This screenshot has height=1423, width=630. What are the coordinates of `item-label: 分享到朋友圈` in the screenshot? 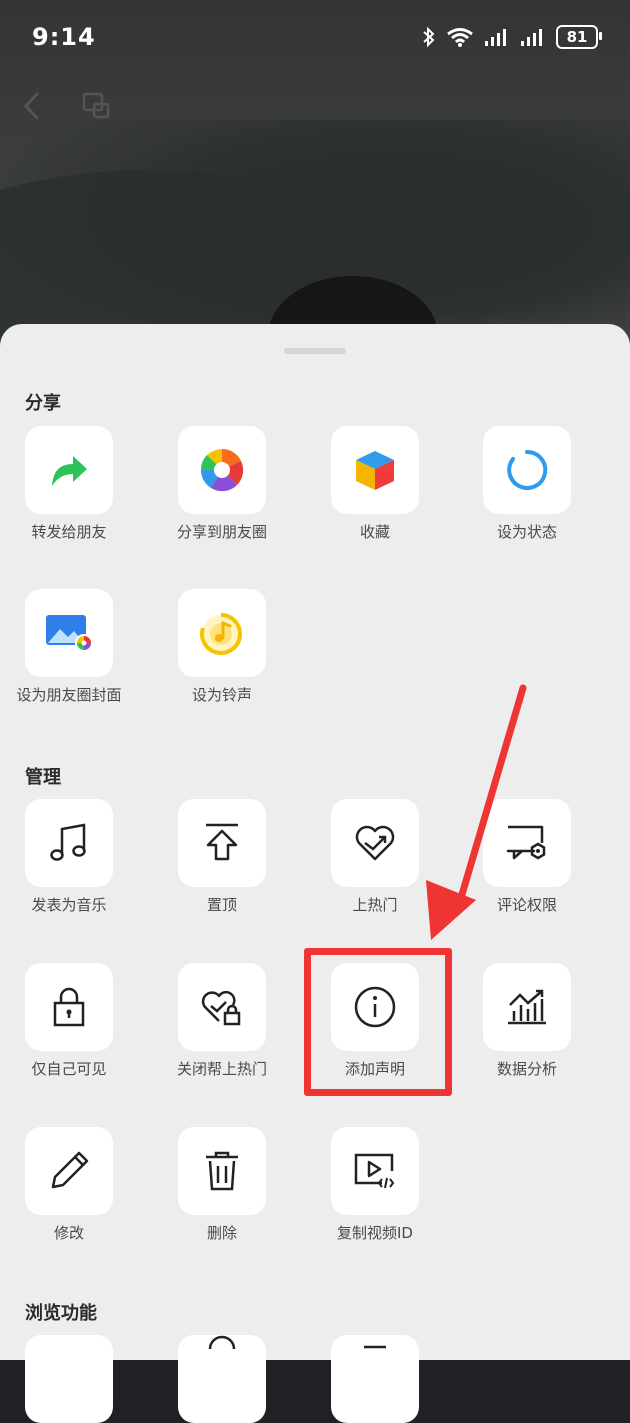 It's located at (221, 532).